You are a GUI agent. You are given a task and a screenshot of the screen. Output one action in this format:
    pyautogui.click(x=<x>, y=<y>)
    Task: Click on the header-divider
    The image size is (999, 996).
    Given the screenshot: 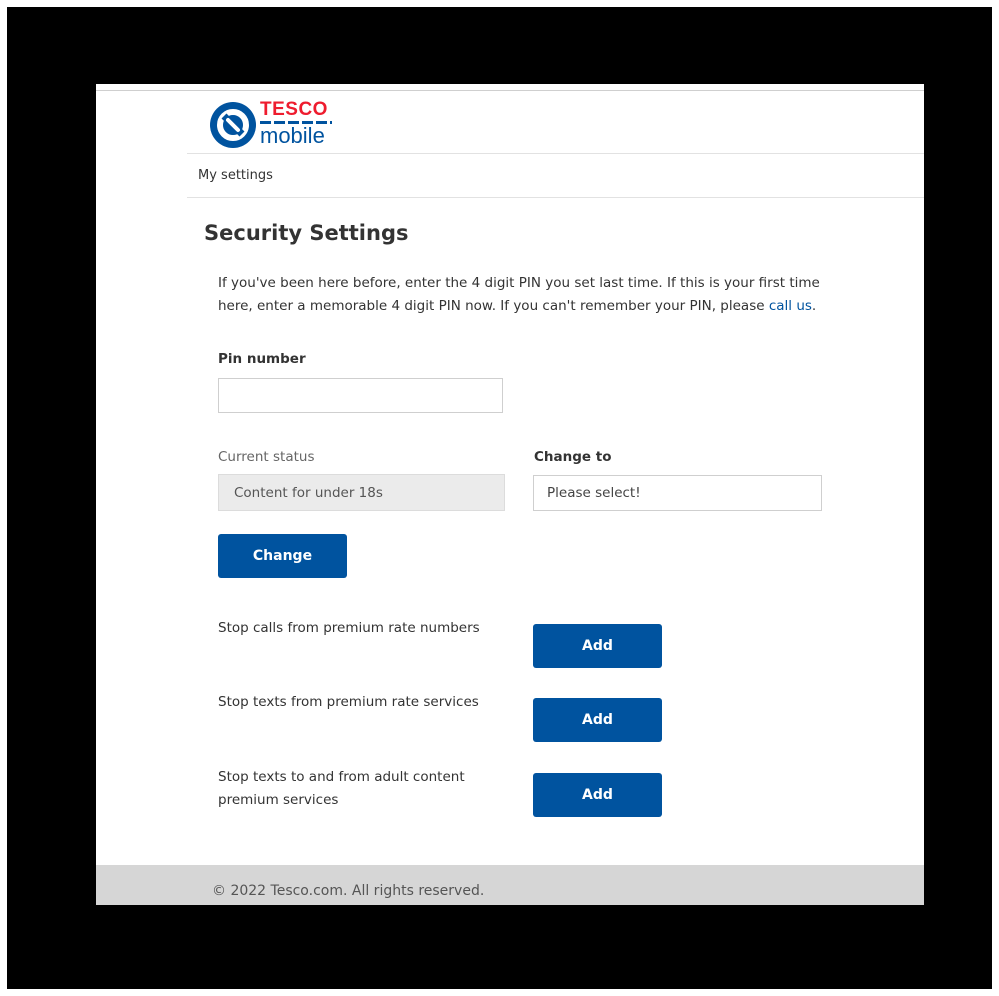 What is the action you would take?
    pyautogui.click(x=555, y=153)
    